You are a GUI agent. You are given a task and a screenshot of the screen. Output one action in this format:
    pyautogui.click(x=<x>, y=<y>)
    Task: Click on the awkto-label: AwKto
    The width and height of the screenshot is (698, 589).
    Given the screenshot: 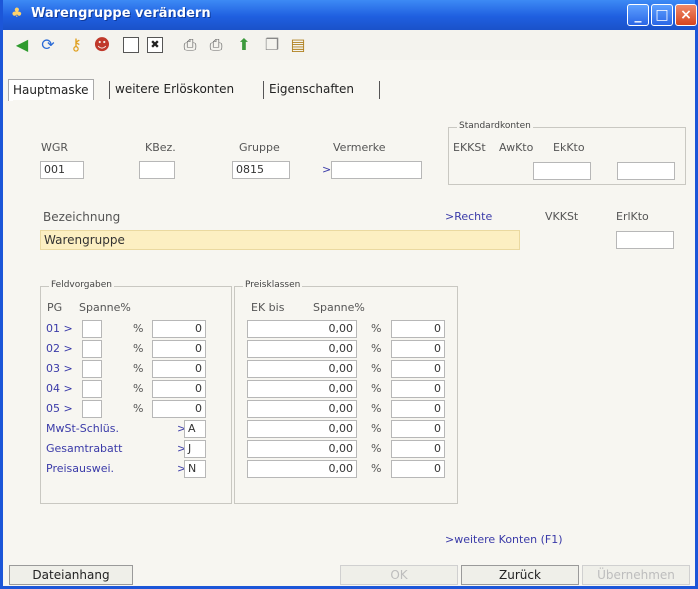 What is the action you would take?
    pyautogui.click(x=516, y=147)
    